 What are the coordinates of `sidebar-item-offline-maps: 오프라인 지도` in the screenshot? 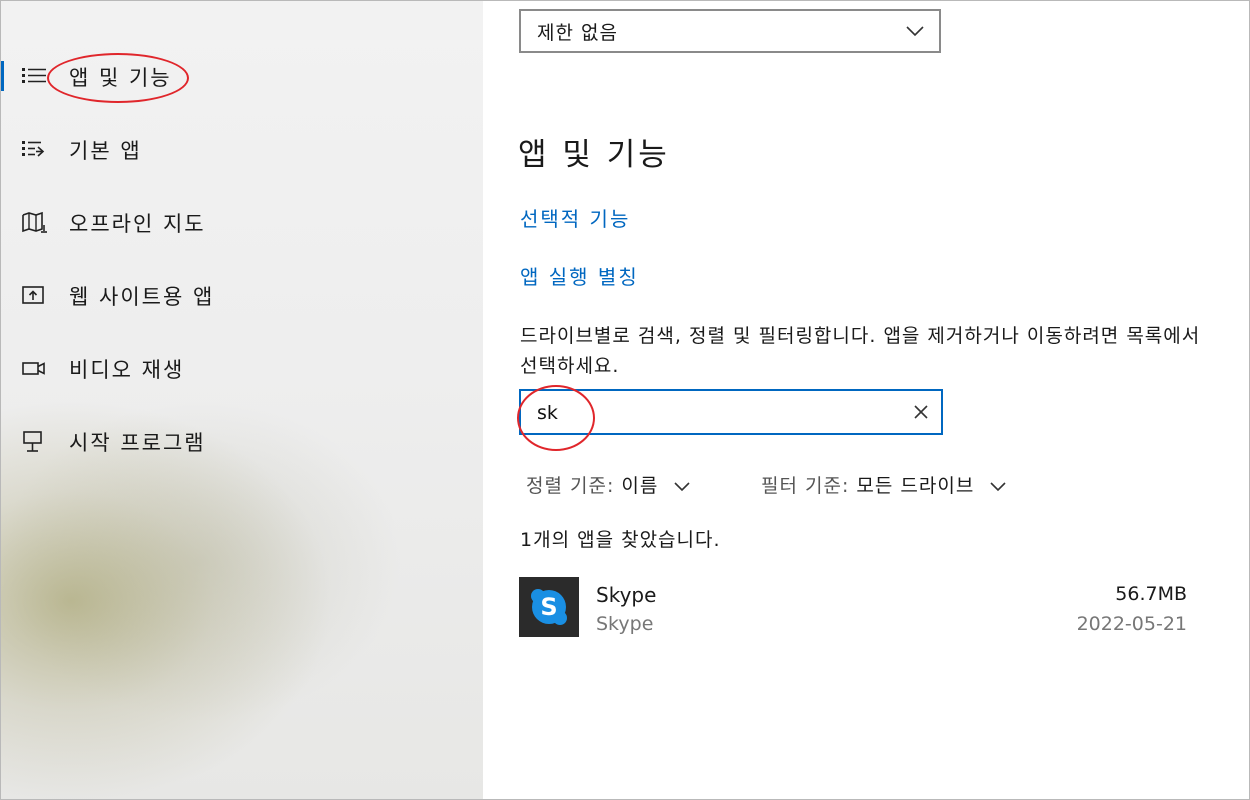 It's located at (242, 222).